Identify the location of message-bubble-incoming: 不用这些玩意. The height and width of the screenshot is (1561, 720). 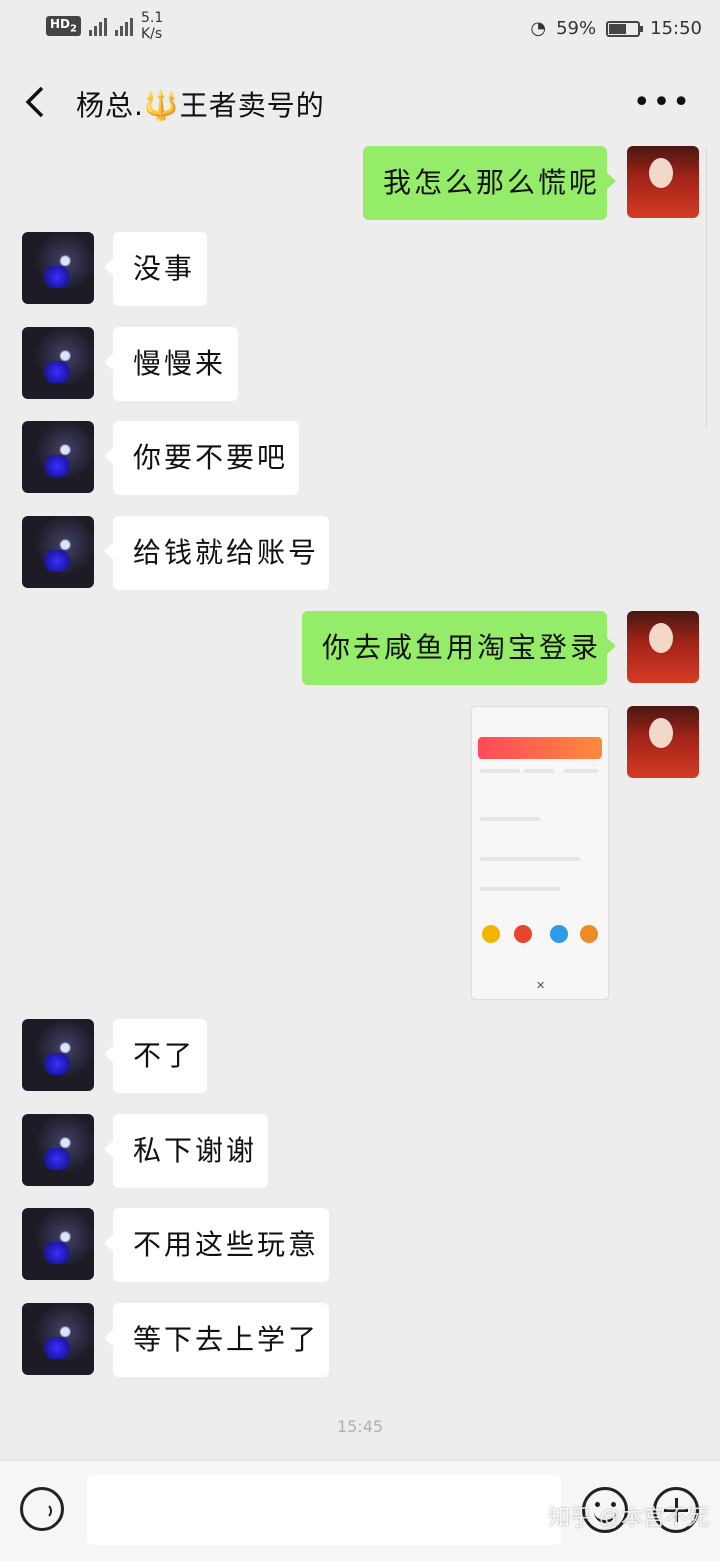
(216, 1245).